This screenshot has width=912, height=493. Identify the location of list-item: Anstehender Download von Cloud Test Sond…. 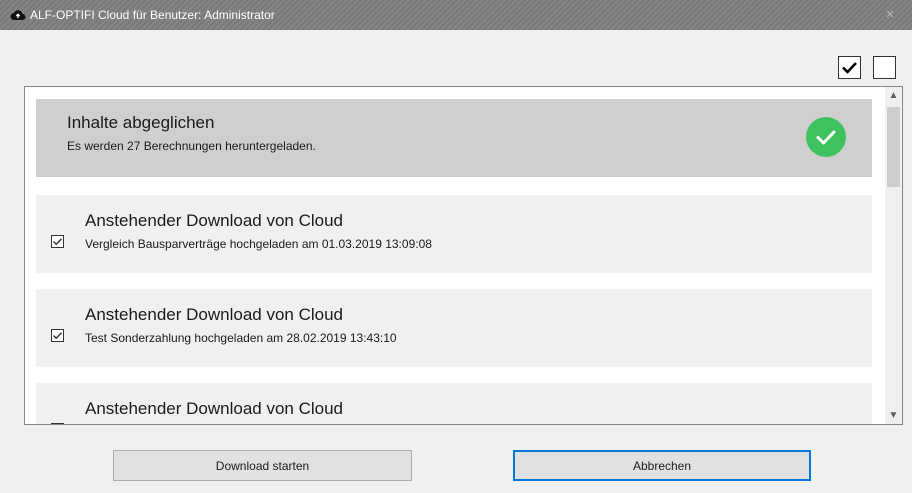
(454, 328).